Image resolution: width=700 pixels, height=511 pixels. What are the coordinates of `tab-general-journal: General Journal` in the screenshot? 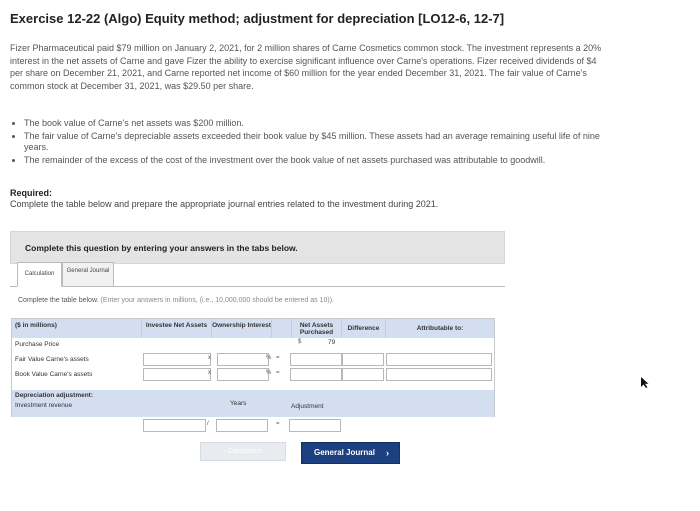 It's located at (88, 274).